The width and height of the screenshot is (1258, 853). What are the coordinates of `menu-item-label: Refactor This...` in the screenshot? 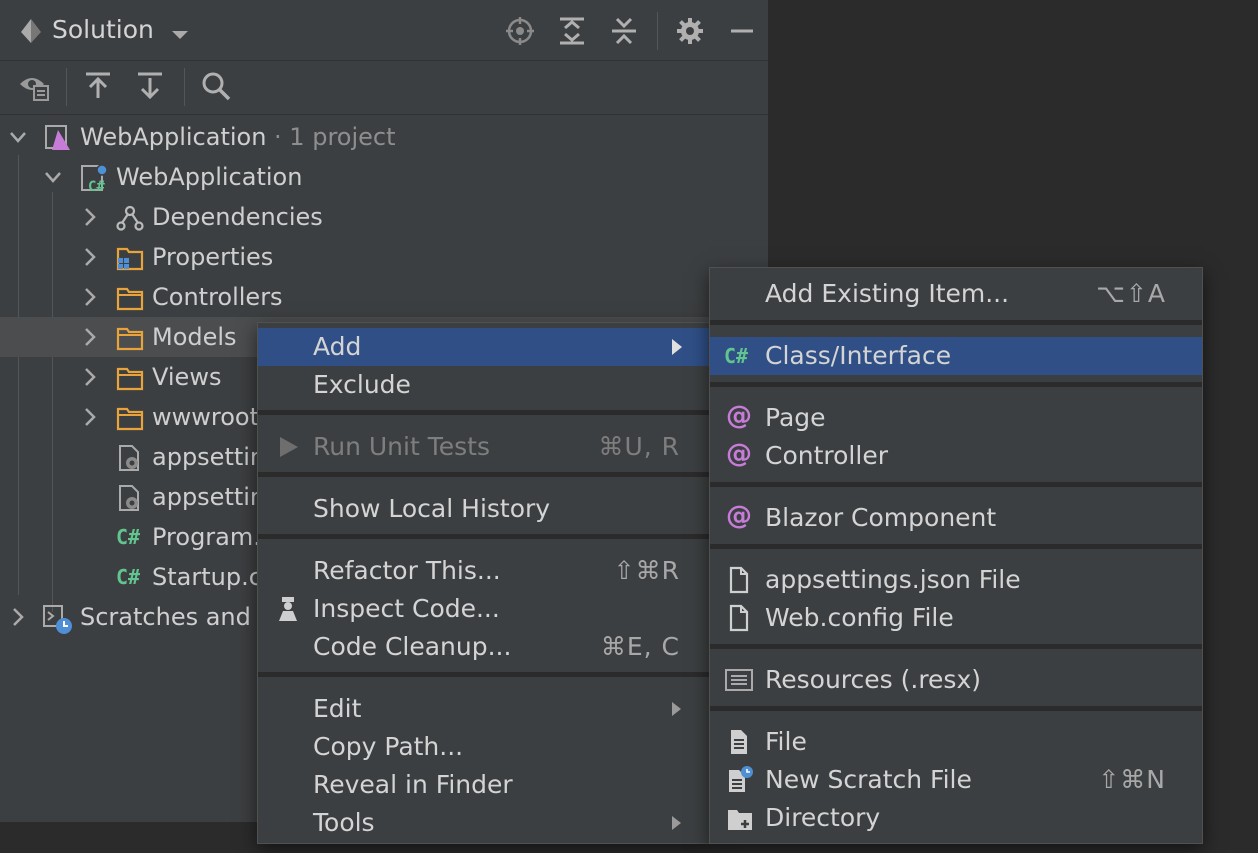 It's located at (407, 570).